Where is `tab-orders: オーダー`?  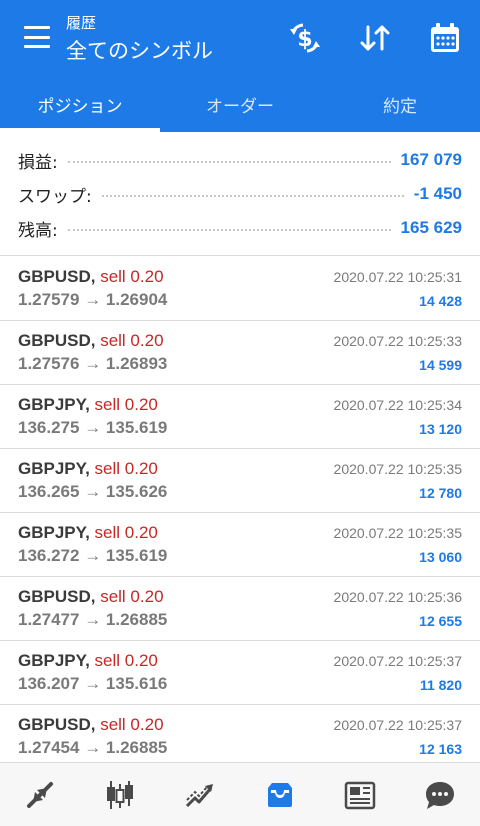
tab-orders: オーダー is located at coordinates (240, 104).